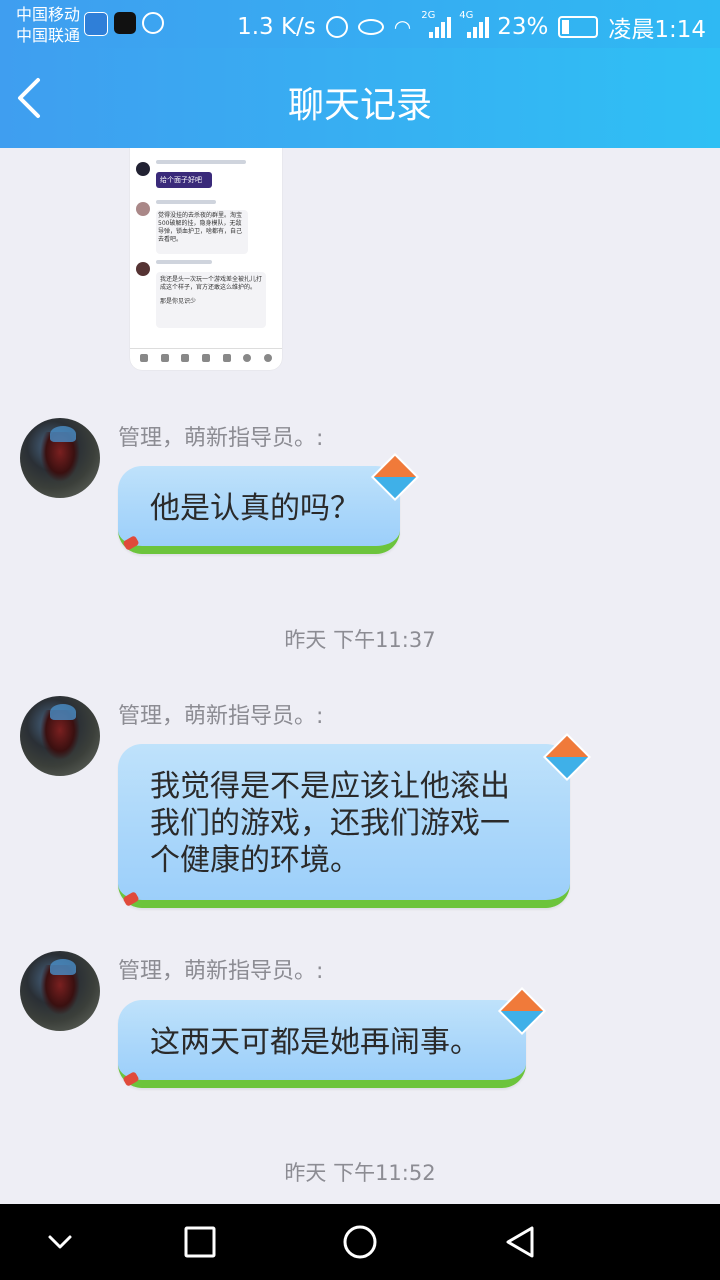 The image size is (720, 1280). What do you see at coordinates (48, 35) in the screenshot?
I see `carrier-2: 中国联通` at bounding box center [48, 35].